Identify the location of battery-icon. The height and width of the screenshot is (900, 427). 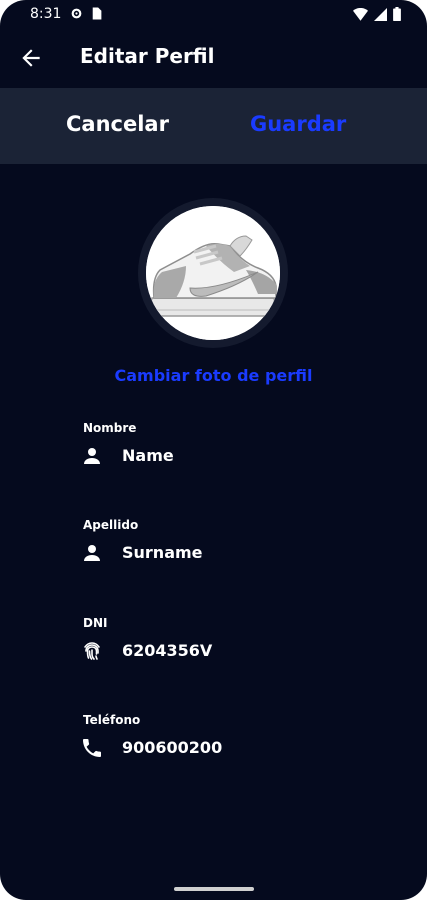
(397, 14).